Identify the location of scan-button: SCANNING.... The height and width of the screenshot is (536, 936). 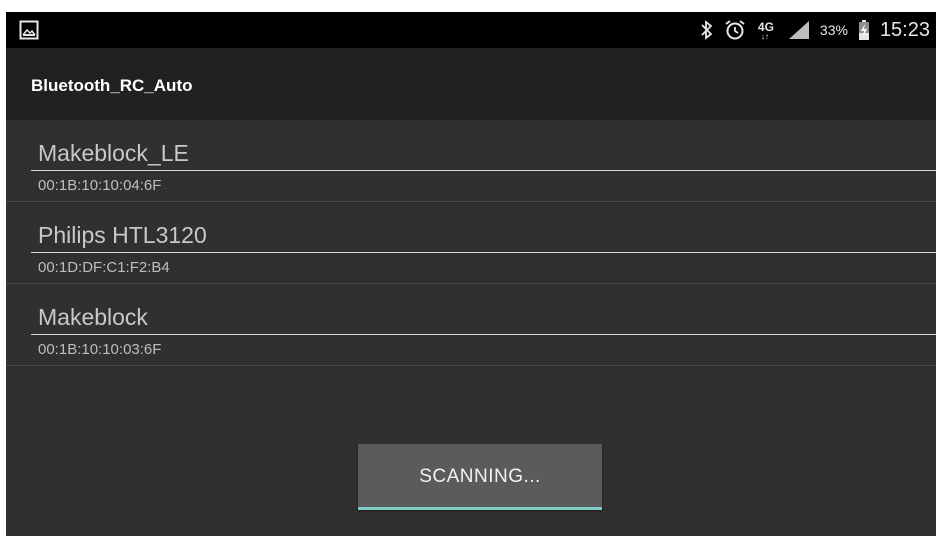
(480, 477).